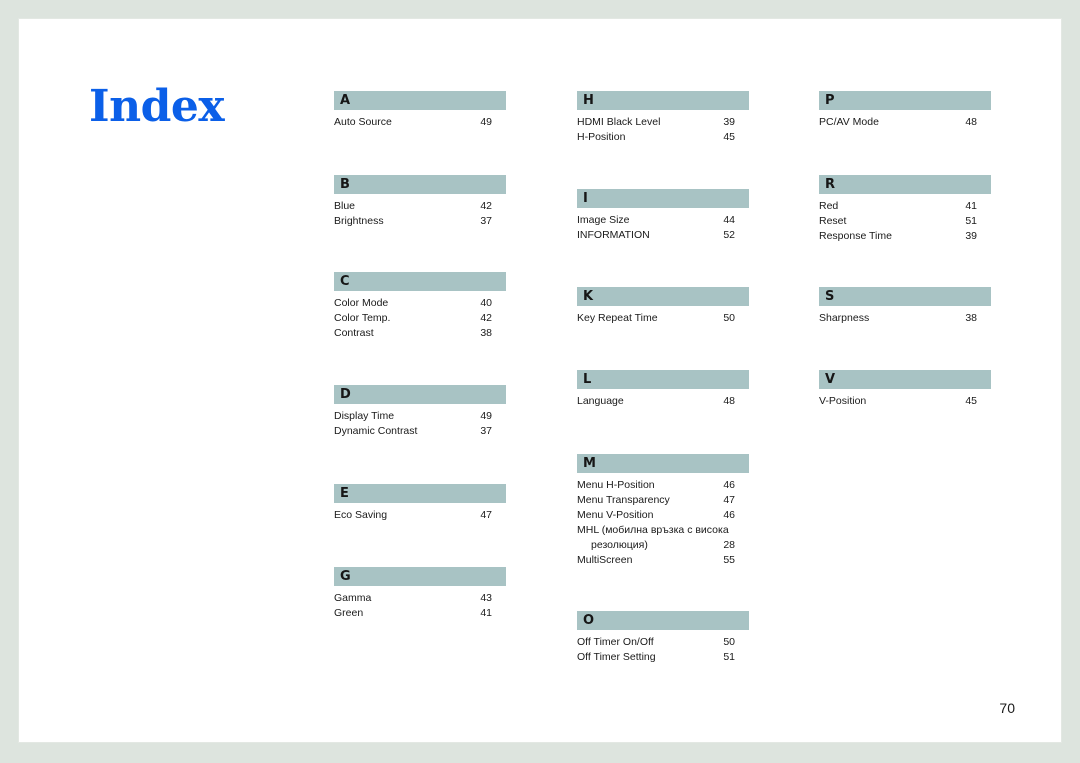 This screenshot has width=1080, height=763. What do you see at coordinates (619, 122) in the screenshot?
I see `index-entry-label: HDMI Black Level` at bounding box center [619, 122].